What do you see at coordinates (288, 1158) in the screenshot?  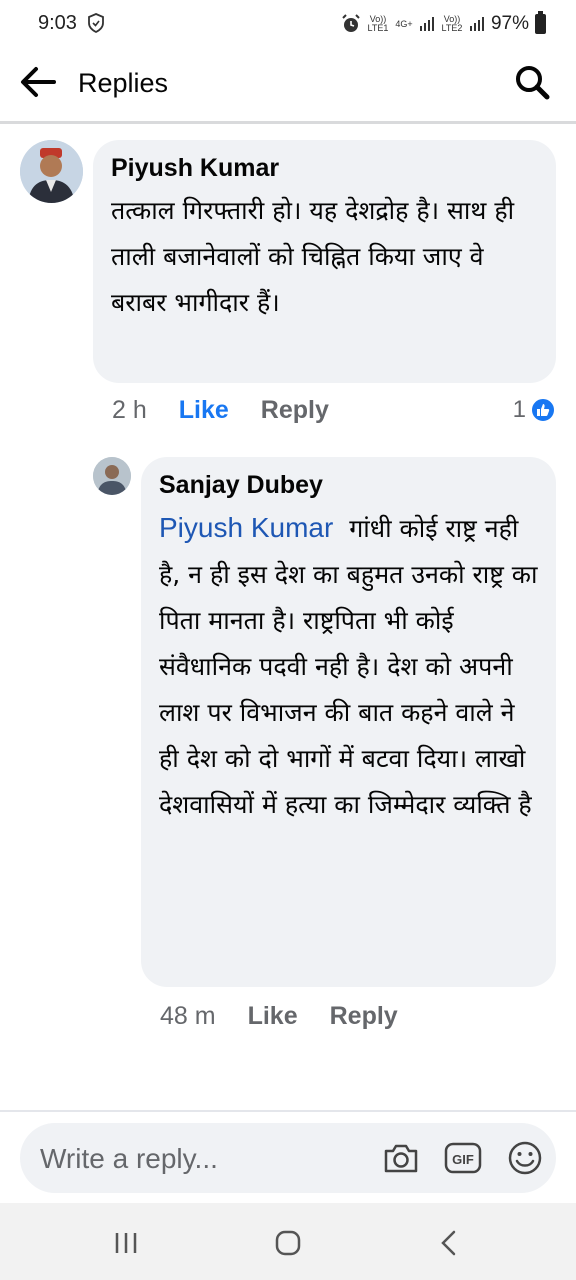 I see `reply-composer: Write a reply... GIF` at bounding box center [288, 1158].